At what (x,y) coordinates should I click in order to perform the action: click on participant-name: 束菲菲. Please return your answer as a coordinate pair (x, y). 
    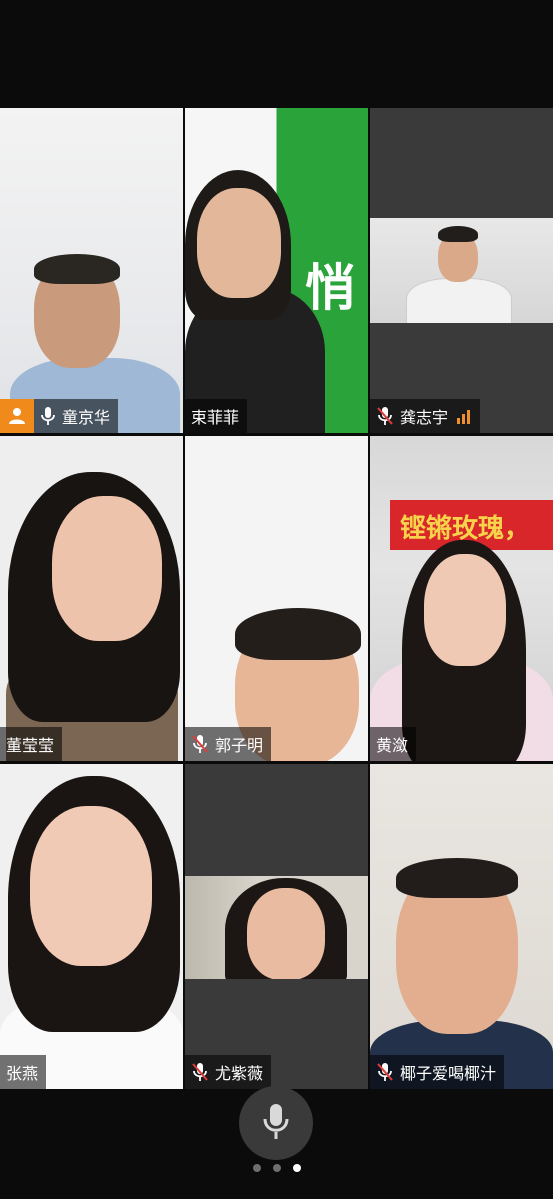
    Looking at the image, I should click on (215, 417).